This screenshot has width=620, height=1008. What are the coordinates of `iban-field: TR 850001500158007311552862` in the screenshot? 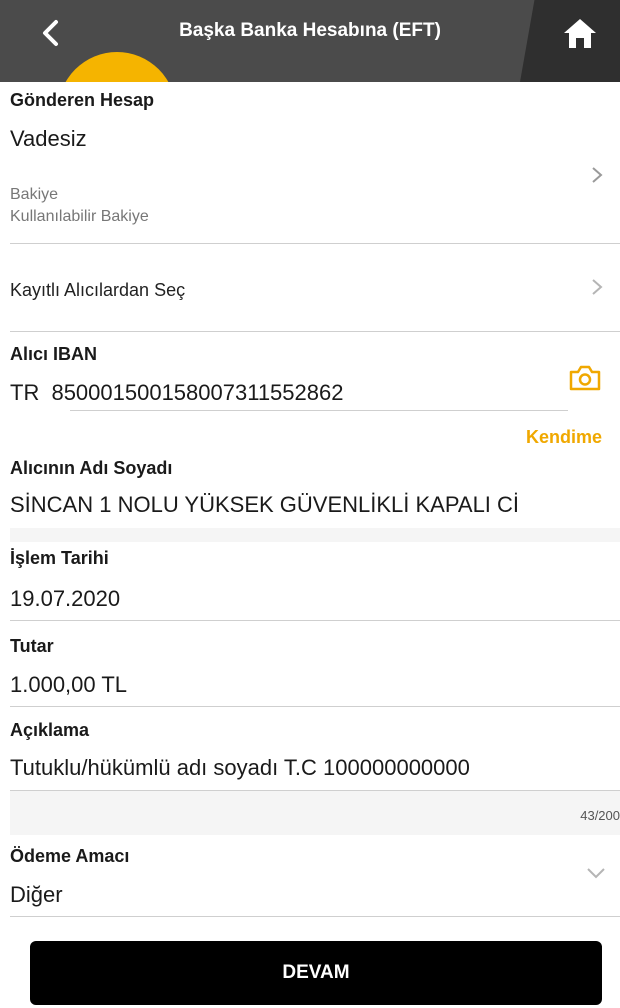 It's located at (176, 393).